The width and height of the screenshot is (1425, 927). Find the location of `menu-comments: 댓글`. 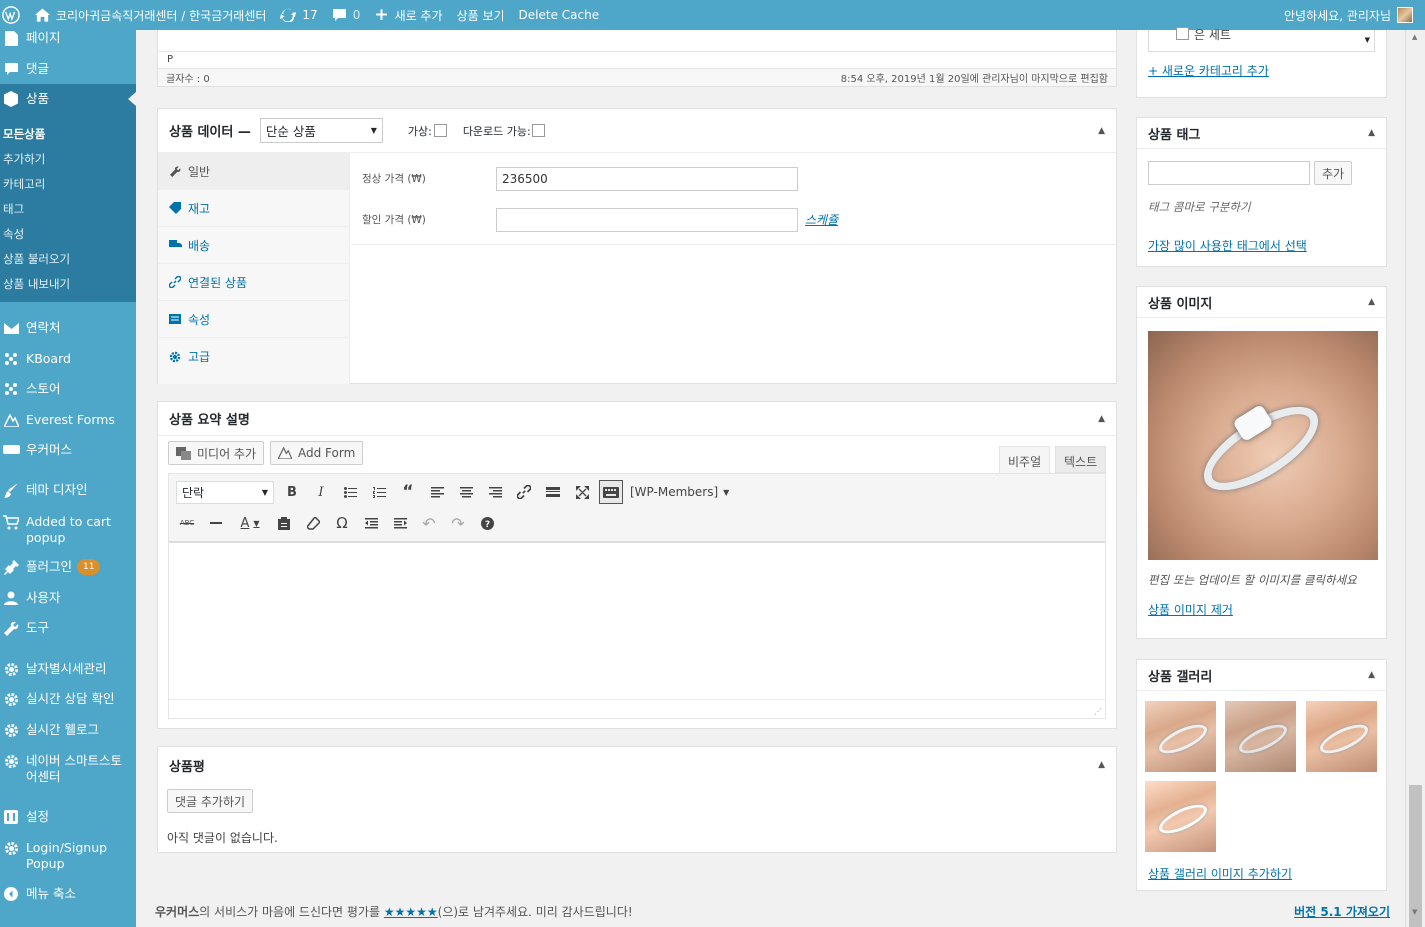

menu-comments: 댓글 is located at coordinates (68, 69).